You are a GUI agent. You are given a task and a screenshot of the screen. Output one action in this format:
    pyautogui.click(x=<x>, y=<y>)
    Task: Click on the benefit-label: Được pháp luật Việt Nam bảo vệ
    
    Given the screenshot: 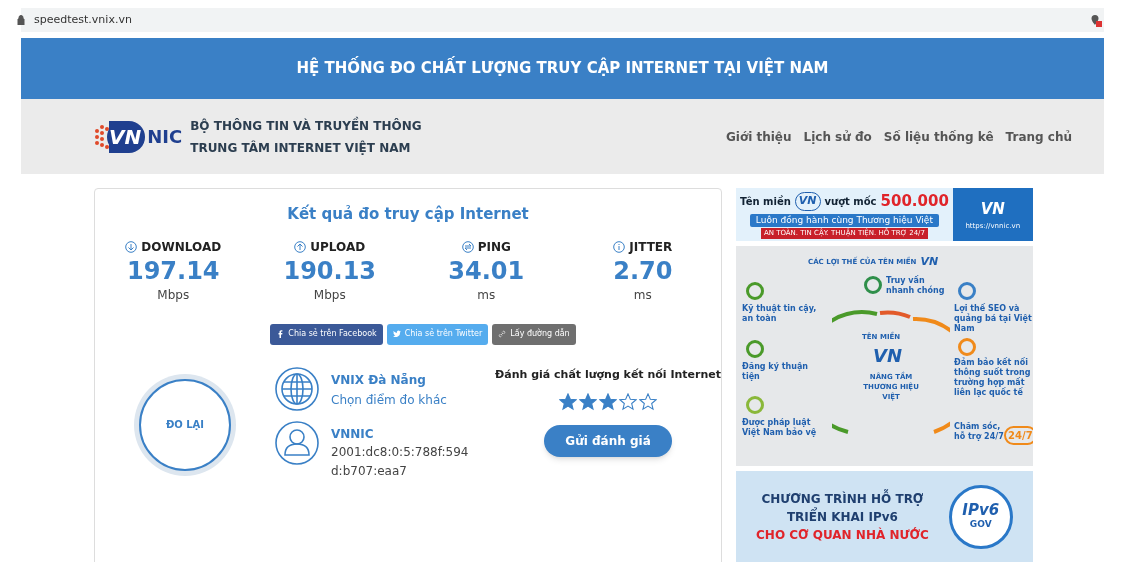 What is the action you would take?
    pyautogui.click(x=780, y=428)
    